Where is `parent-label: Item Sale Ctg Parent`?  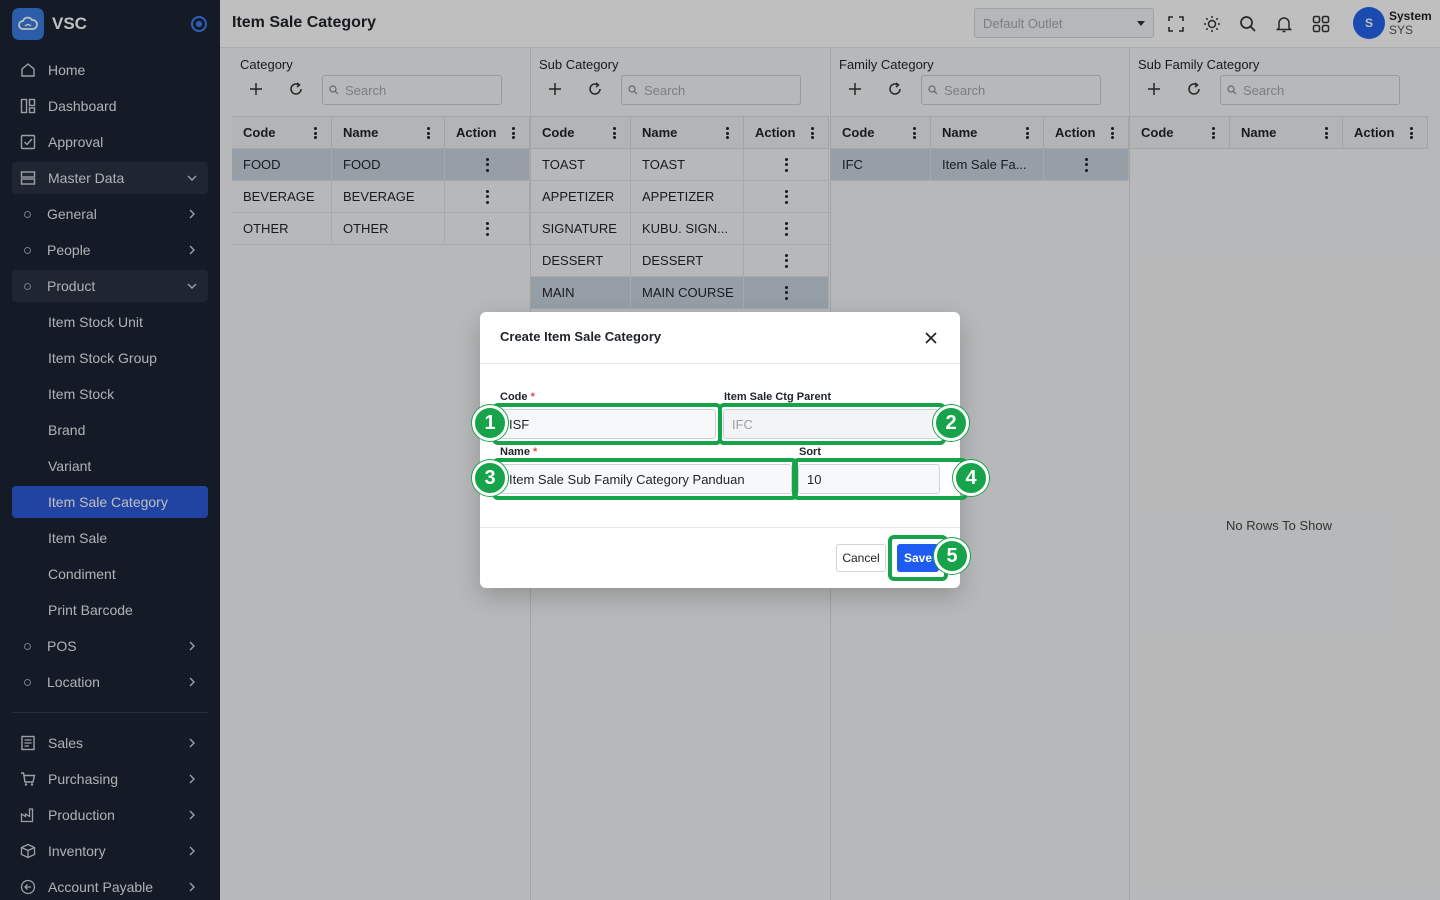 parent-label: Item Sale Ctg Parent is located at coordinates (777, 397).